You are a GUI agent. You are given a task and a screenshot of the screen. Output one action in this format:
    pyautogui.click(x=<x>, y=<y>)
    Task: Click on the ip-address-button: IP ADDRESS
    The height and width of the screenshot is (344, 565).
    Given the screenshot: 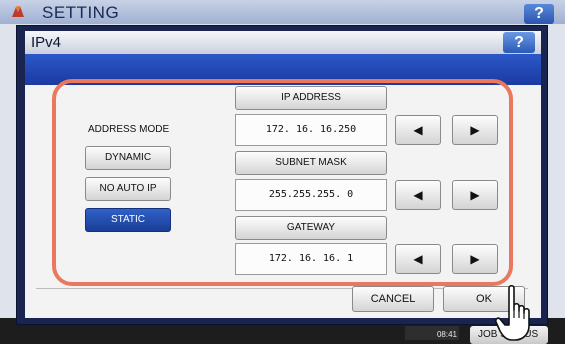 What is the action you would take?
    pyautogui.click(x=311, y=98)
    